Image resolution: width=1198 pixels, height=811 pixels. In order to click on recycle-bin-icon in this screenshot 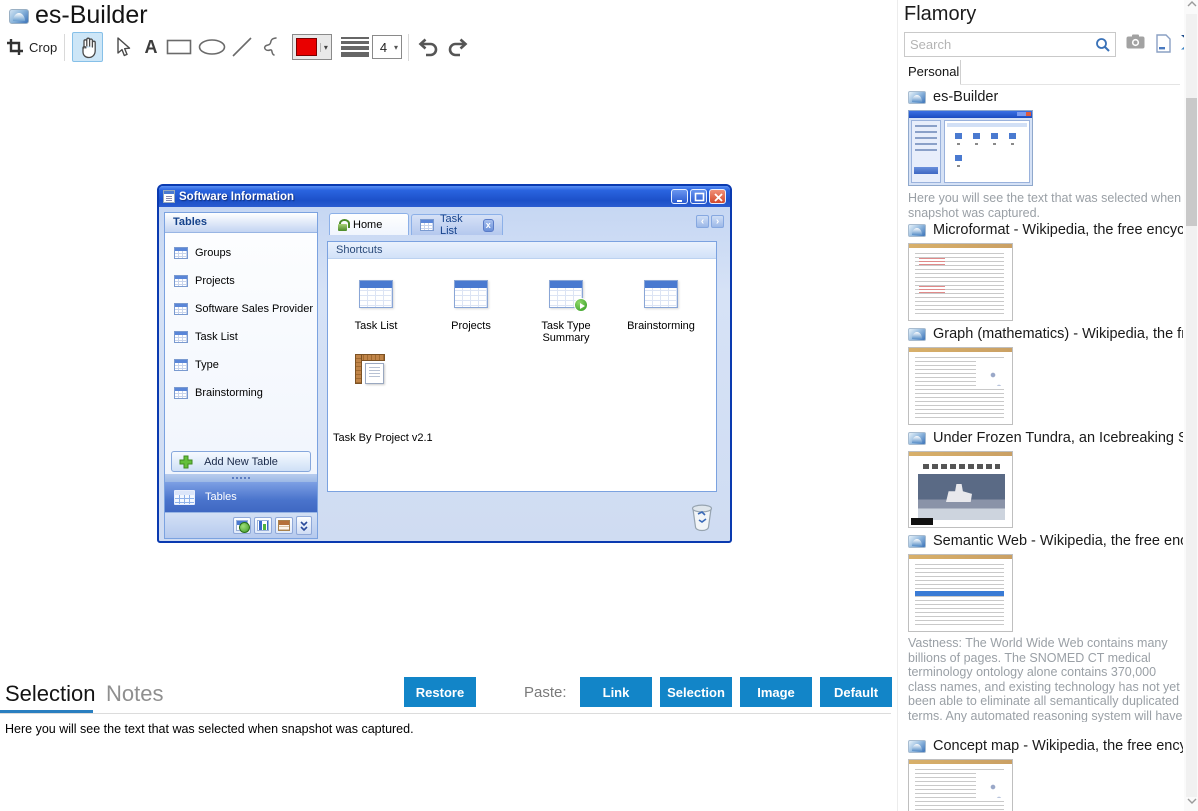, I will do `click(702, 516)`.